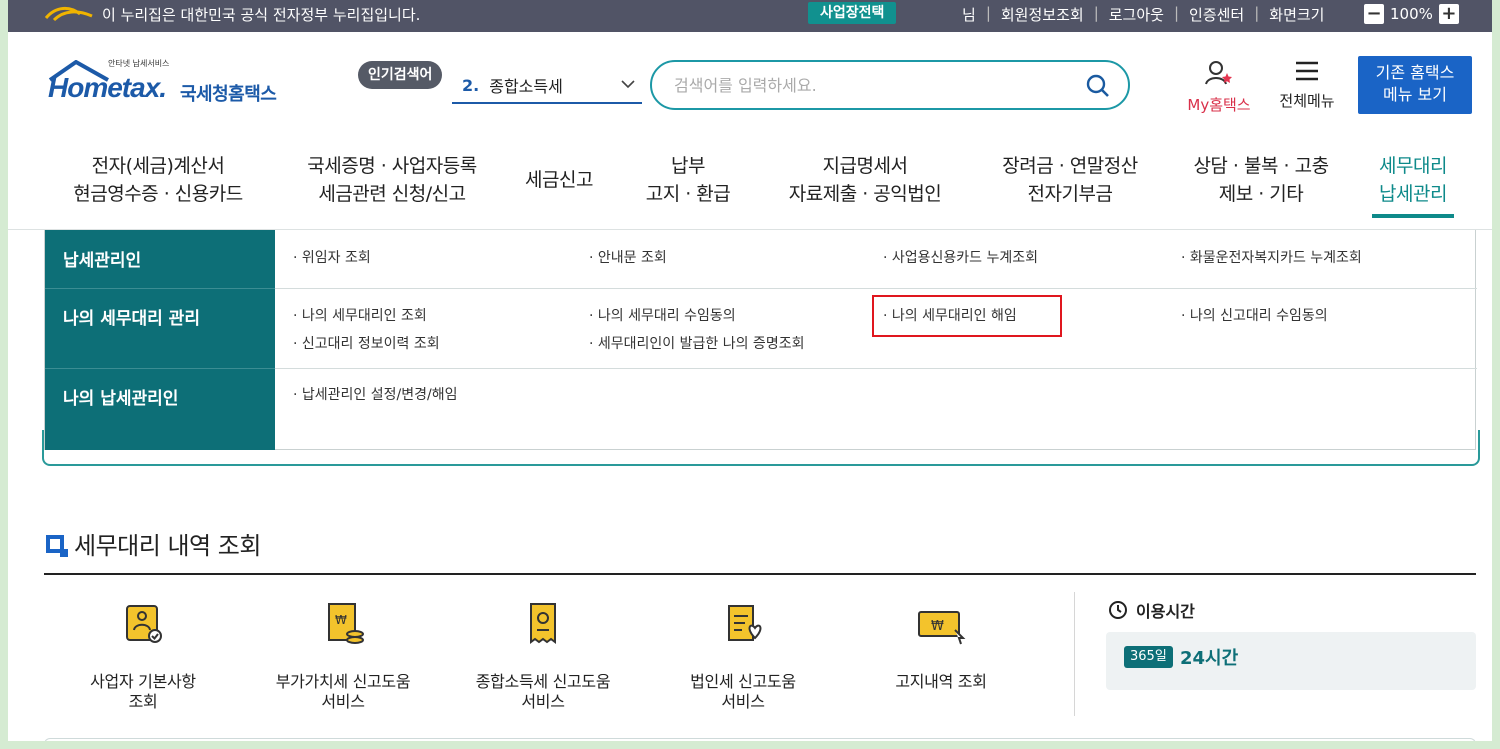 The height and width of the screenshot is (749, 1500). I want to click on legacy-line2: 메뉴 보기, so click(1415, 94).